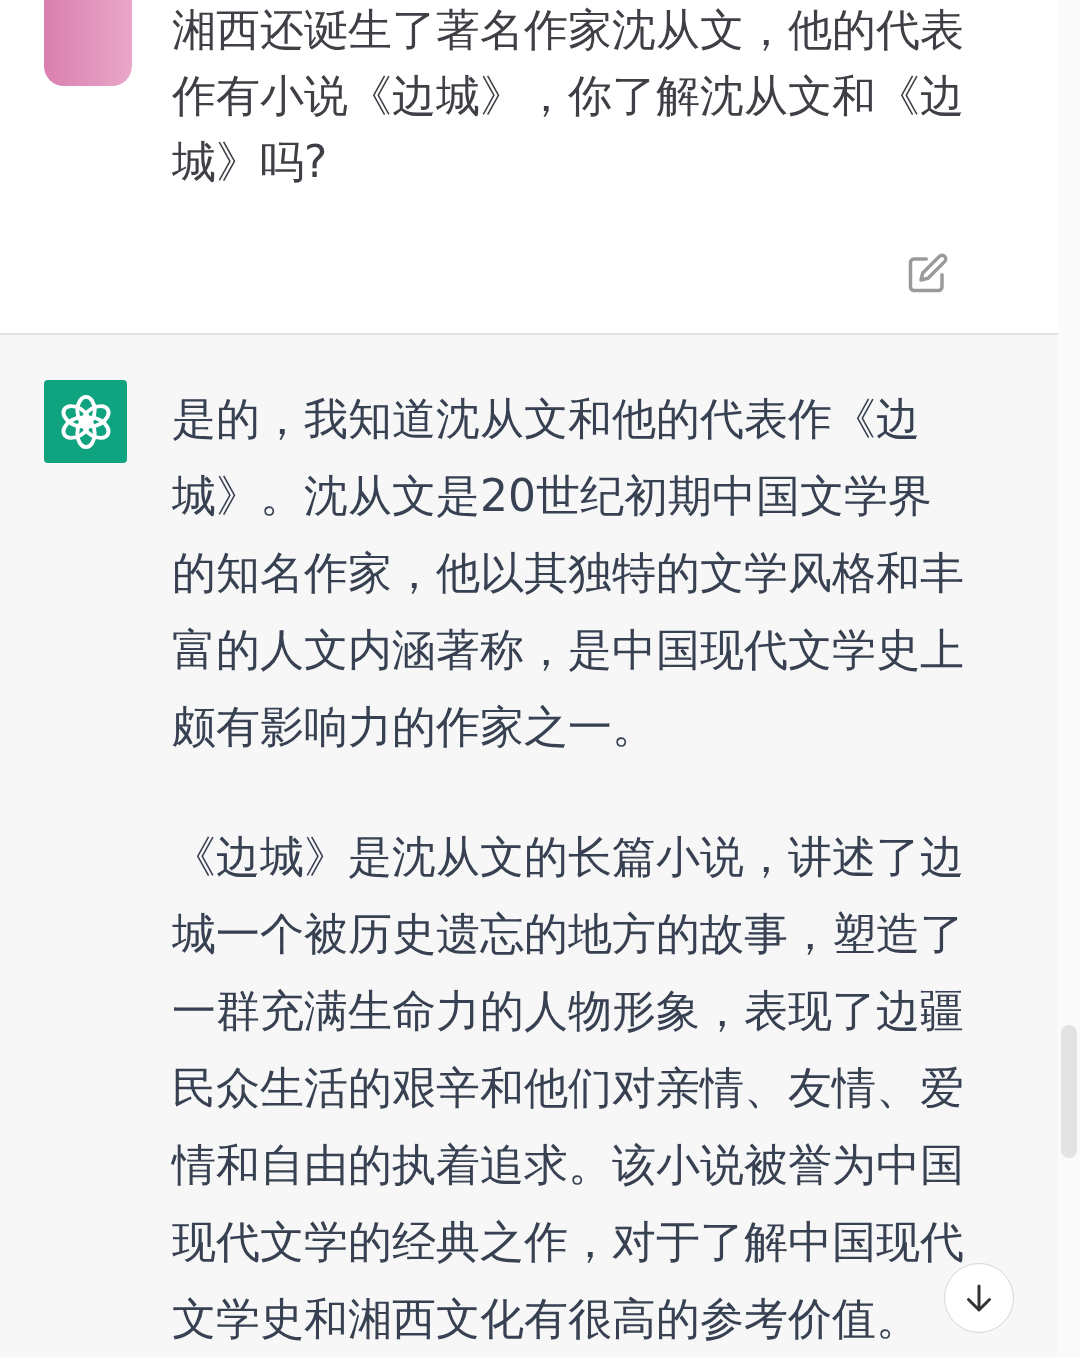  I want to click on edit-button, so click(928, 273).